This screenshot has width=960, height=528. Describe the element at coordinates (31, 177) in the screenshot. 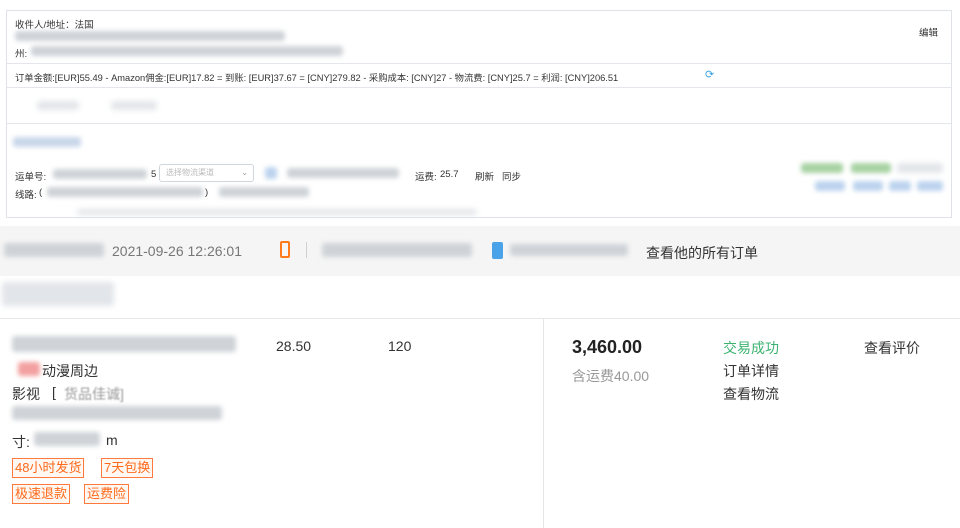

I see `tracking-label: 运单号:` at that location.